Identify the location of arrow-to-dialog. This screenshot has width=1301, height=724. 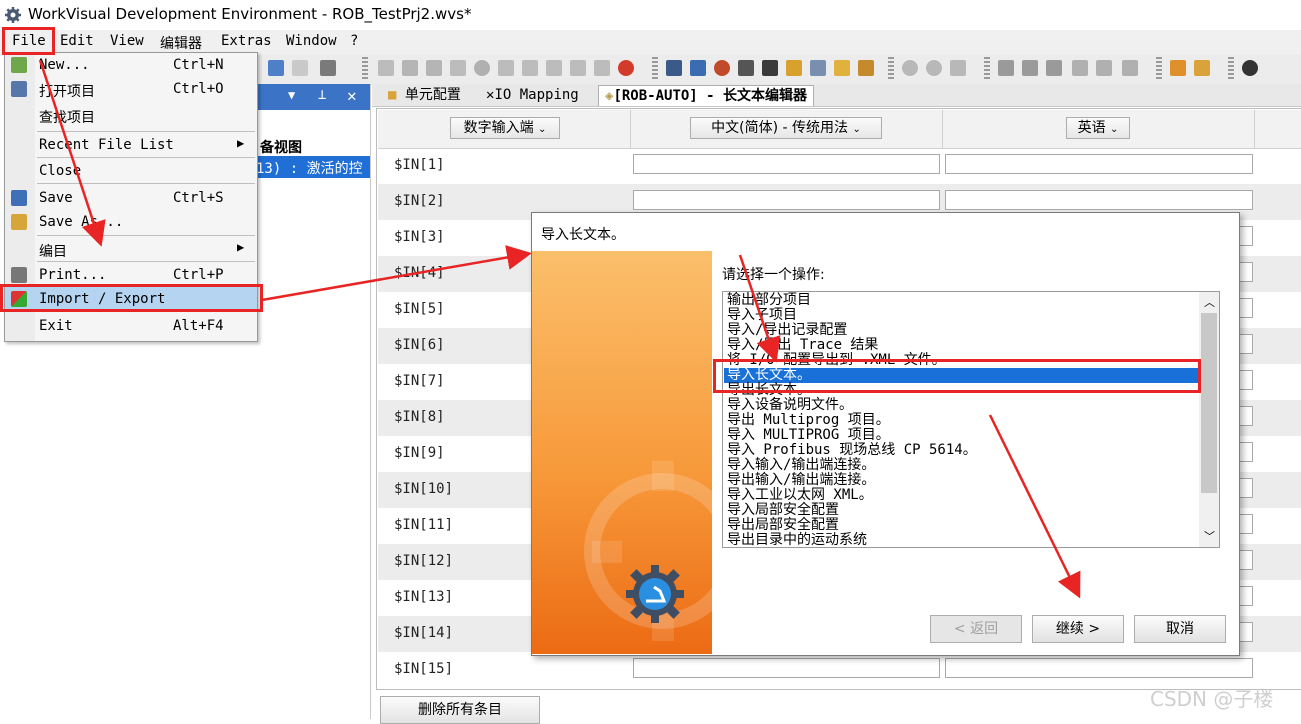
(396, 273).